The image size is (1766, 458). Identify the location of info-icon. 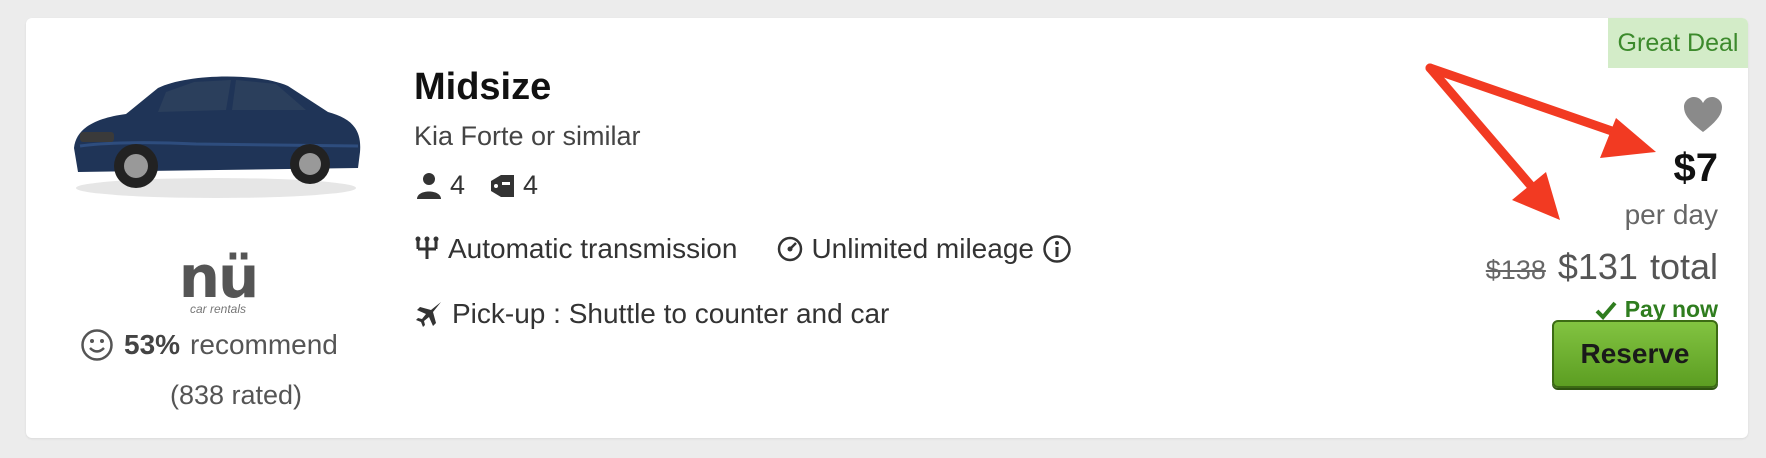
(1057, 249).